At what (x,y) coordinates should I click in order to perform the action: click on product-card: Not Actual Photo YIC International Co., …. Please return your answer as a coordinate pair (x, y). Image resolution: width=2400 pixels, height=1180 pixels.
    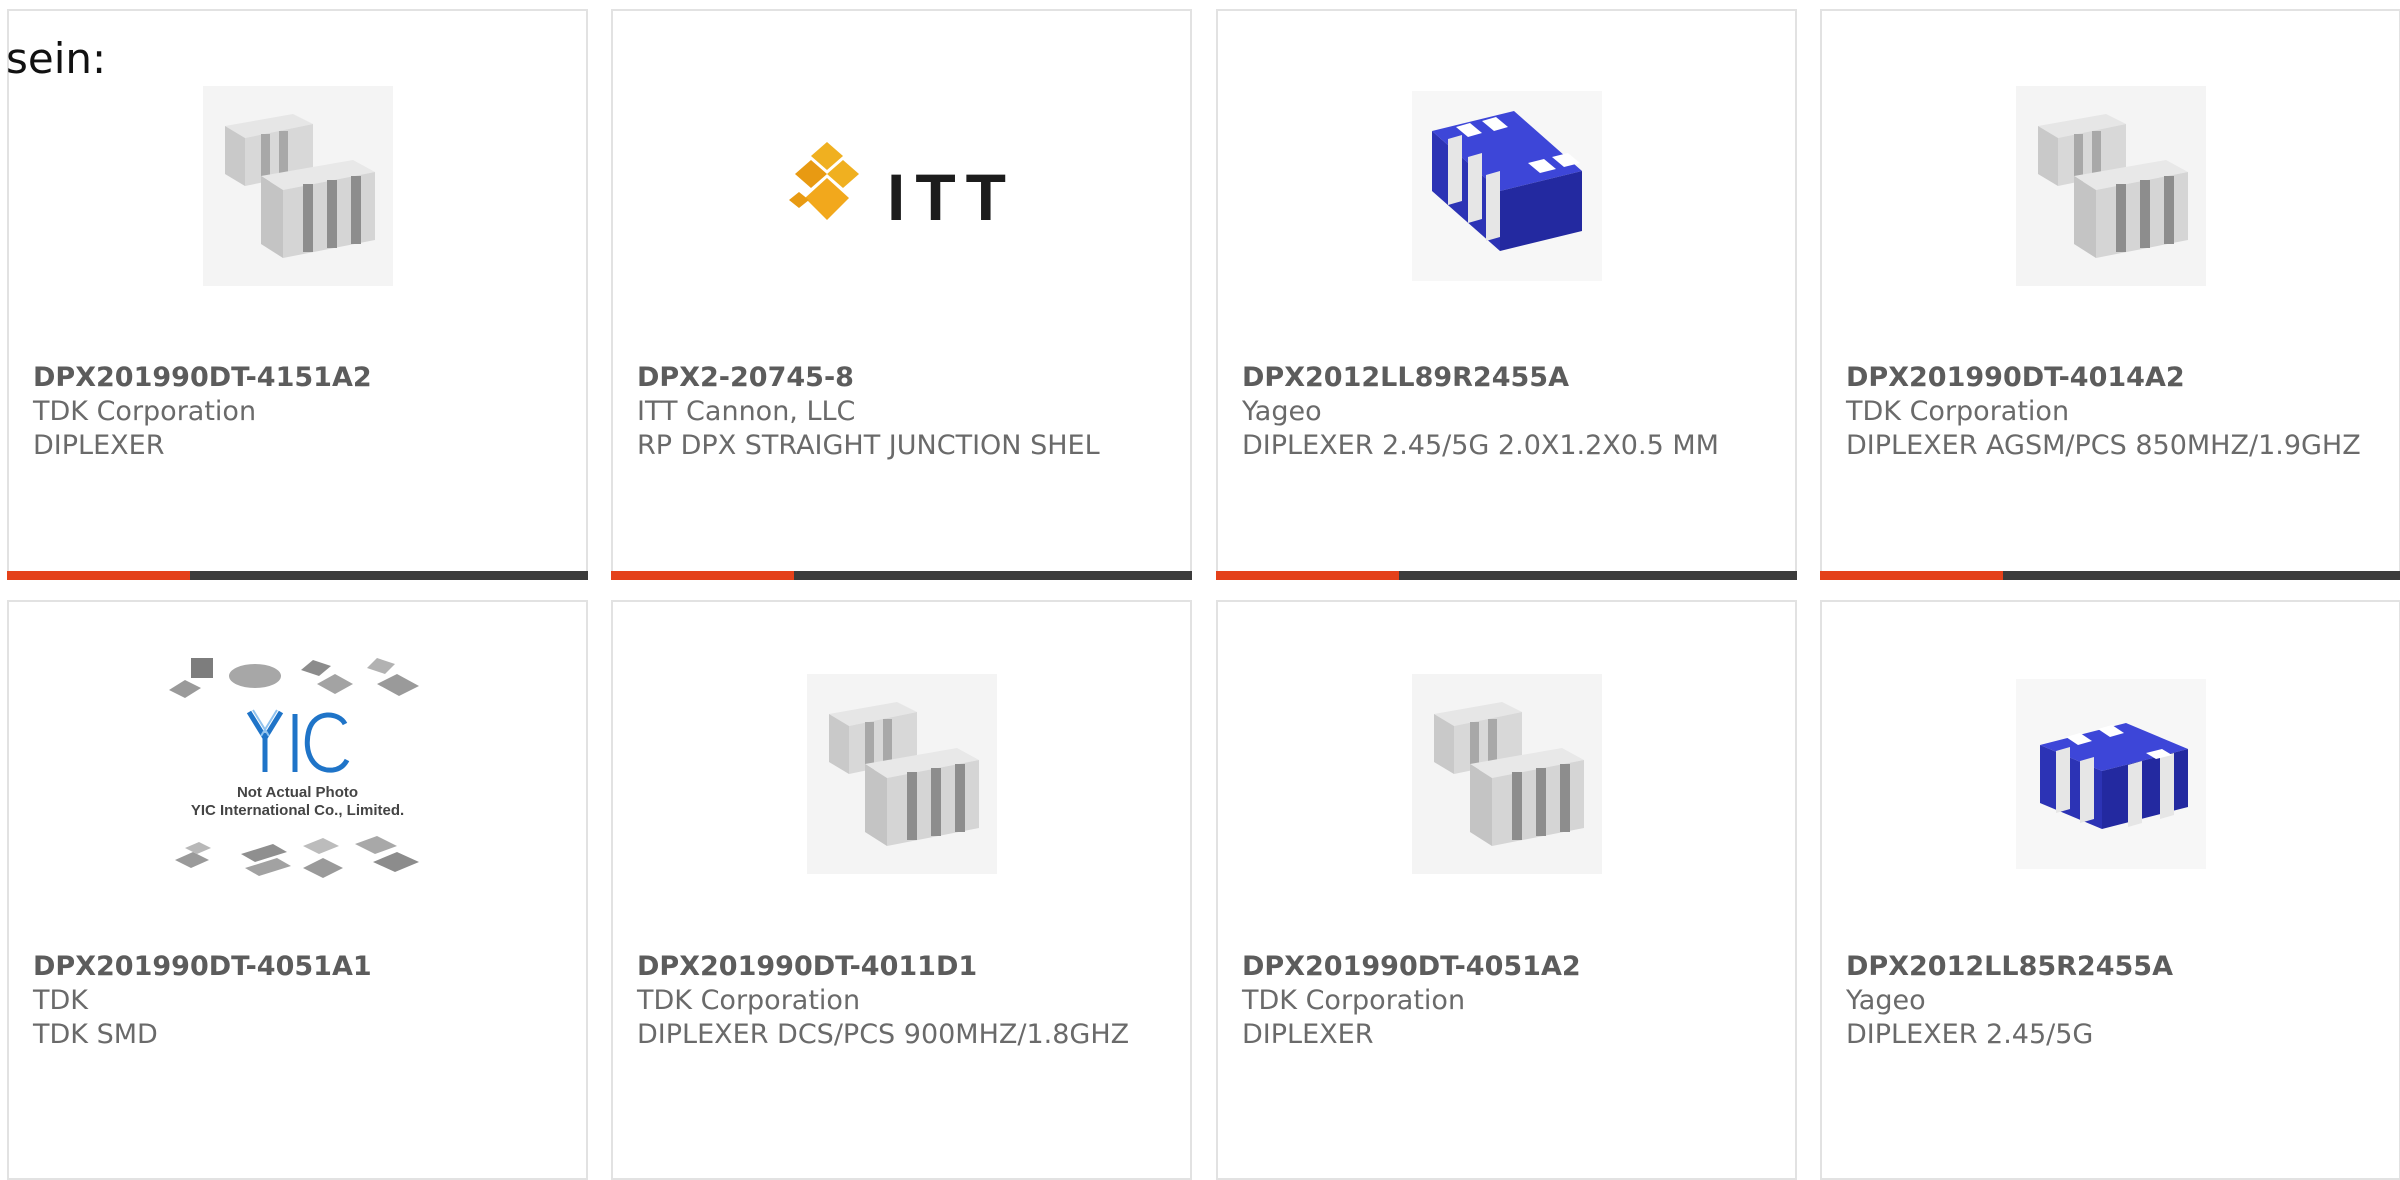
    Looking at the image, I should click on (297, 890).